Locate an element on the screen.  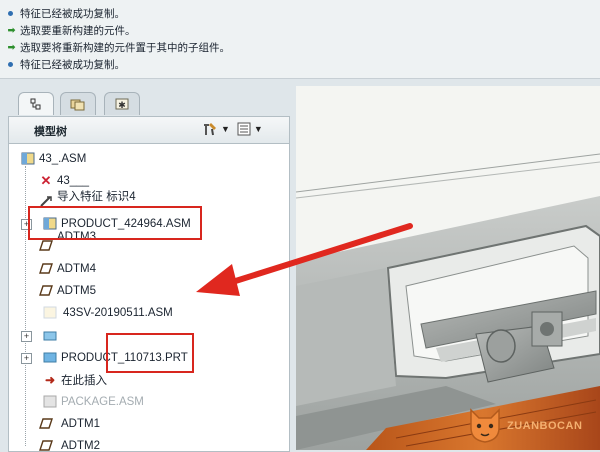
model-tree-tab is located at coordinates (36, 103).